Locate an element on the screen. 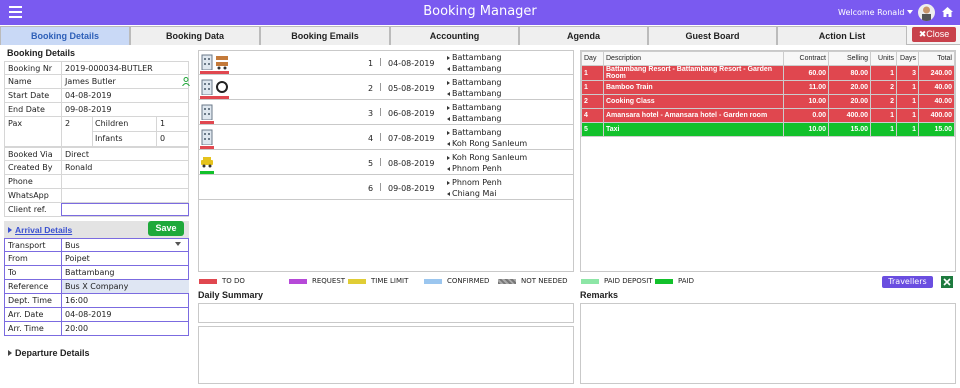  tab-booking-data: Booking Data is located at coordinates (195, 35).